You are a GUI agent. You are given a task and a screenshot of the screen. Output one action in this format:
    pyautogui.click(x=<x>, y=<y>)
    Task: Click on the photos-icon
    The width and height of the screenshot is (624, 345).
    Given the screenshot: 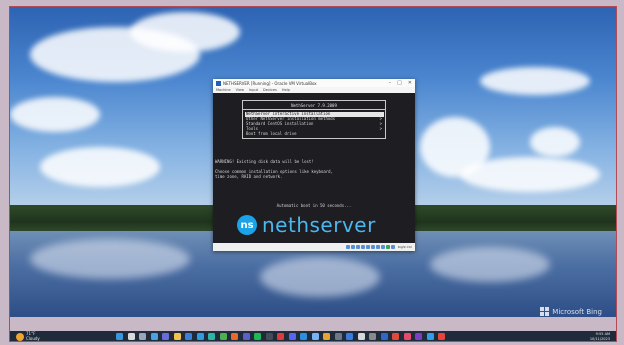 What is the action you would take?
    pyautogui.click(x=200, y=336)
    